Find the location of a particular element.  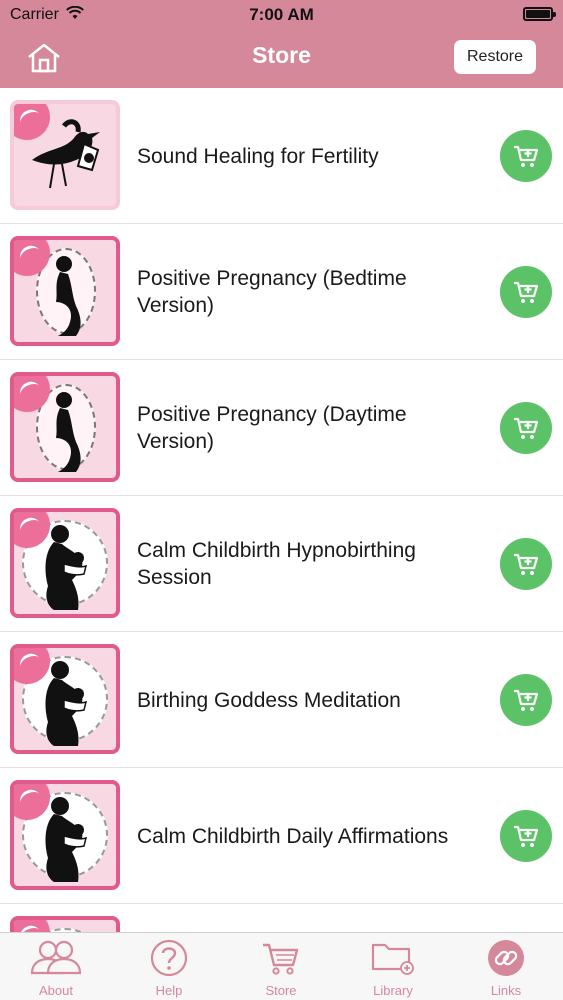

list-item: Calm Childbirth Hypnobirthing Session is located at coordinates (281, 564).